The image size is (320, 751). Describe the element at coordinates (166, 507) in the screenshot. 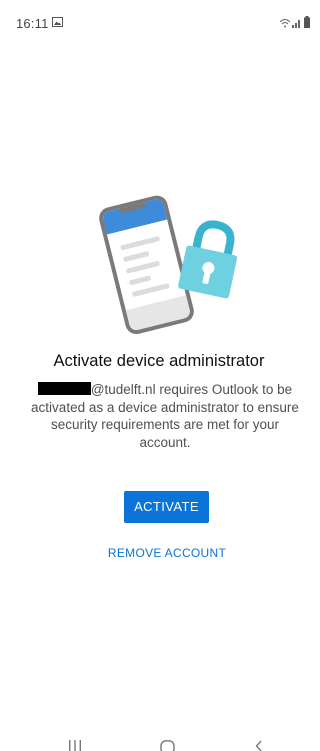

I see `activate-button: ACTIVATE` at that location.